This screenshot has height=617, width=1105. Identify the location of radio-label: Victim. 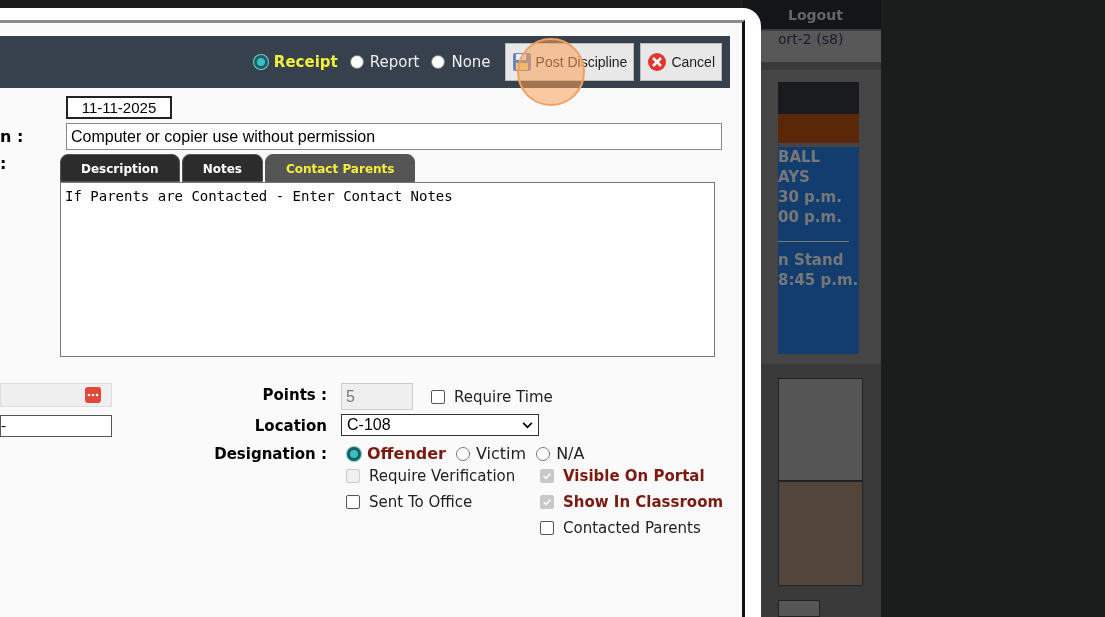
(501, 453).